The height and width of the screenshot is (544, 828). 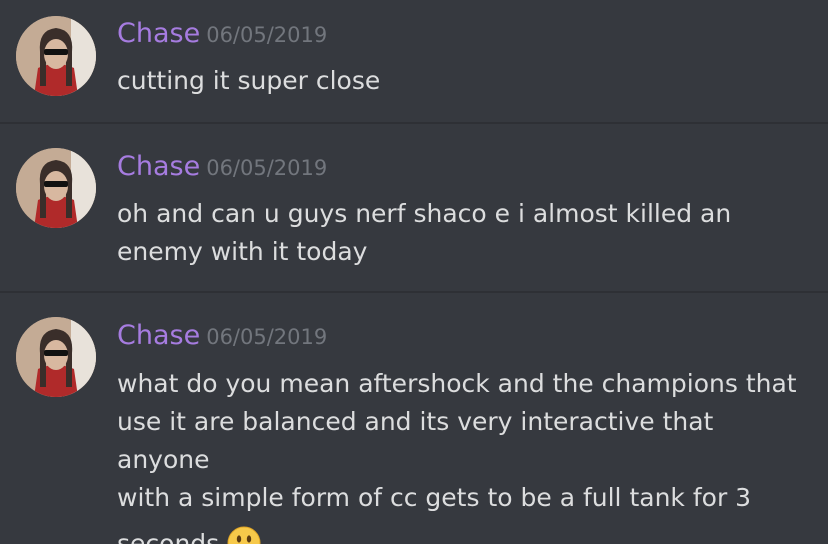 What do you see at coordinates (244, 535) in the screenshot?
I see `smiley-emoji-icon` at bounding box center [244, 535].